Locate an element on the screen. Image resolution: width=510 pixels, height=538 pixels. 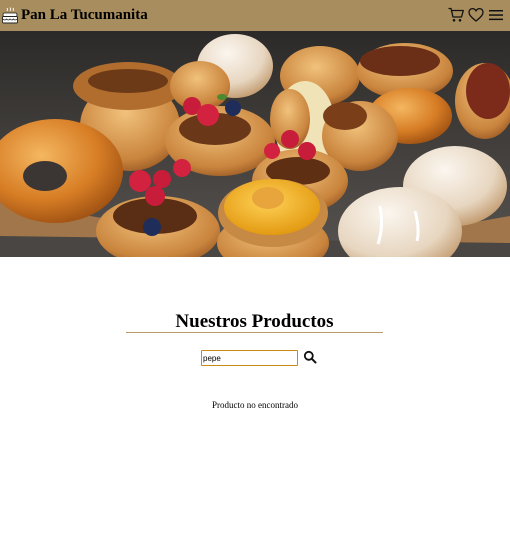
nav-icons is located at coordinates (474, 15).